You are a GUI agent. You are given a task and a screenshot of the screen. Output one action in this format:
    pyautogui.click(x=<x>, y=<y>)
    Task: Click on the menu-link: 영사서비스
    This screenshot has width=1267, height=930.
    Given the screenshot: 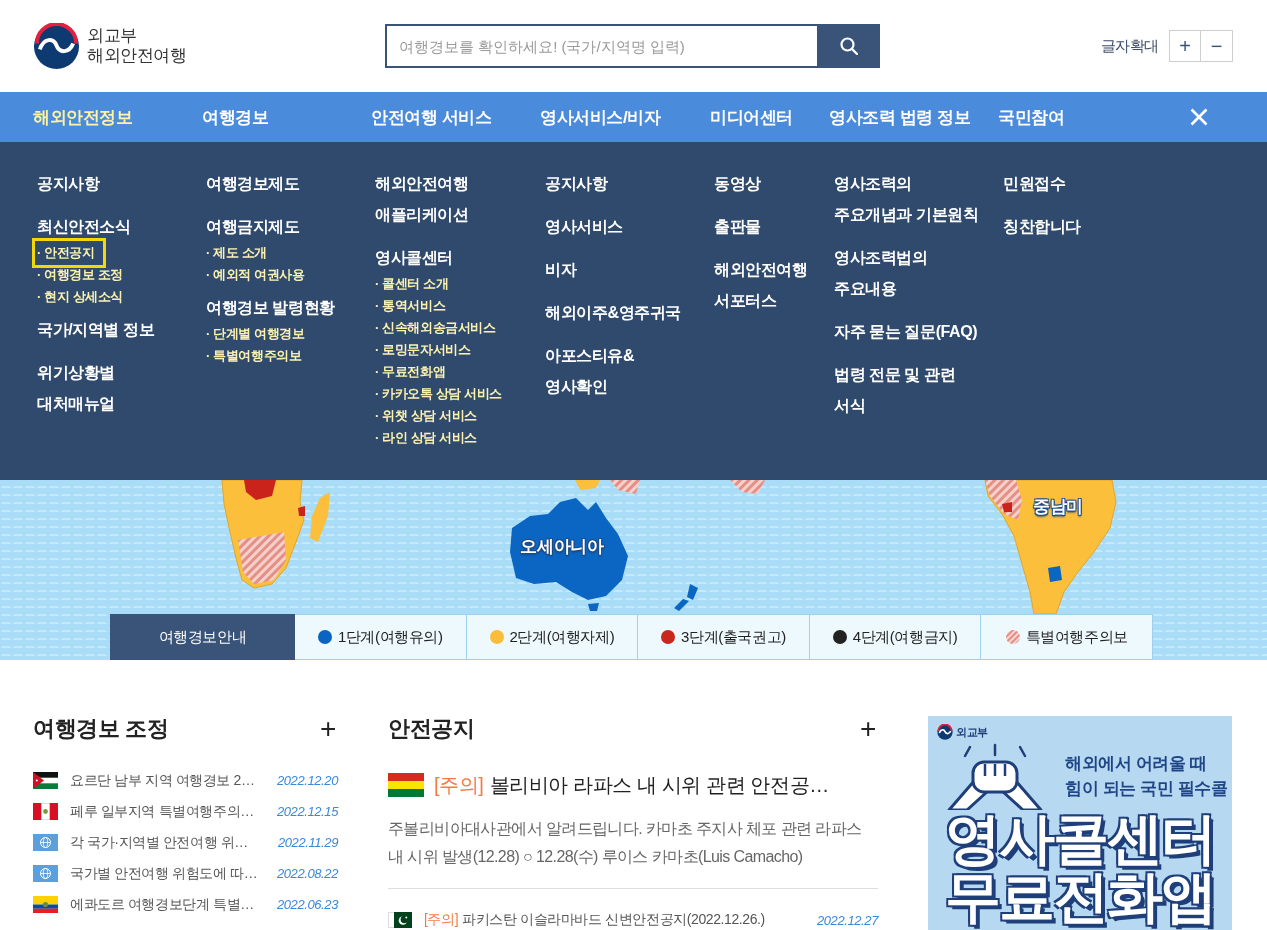 What is the action you would take?
    pyautogui.click(x=584, y=226)
    